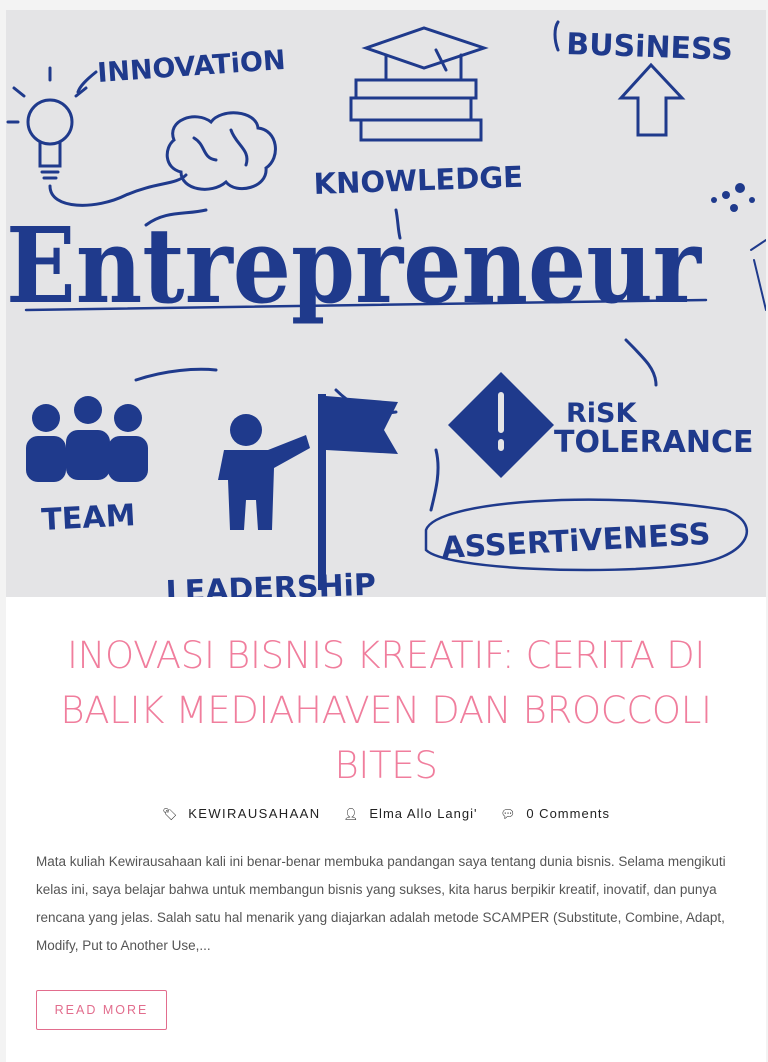  What do you see at coordinates (508, 814) in the screenshot?
I see `comments-icon: 💬︎` at bounding box center [508, 814].